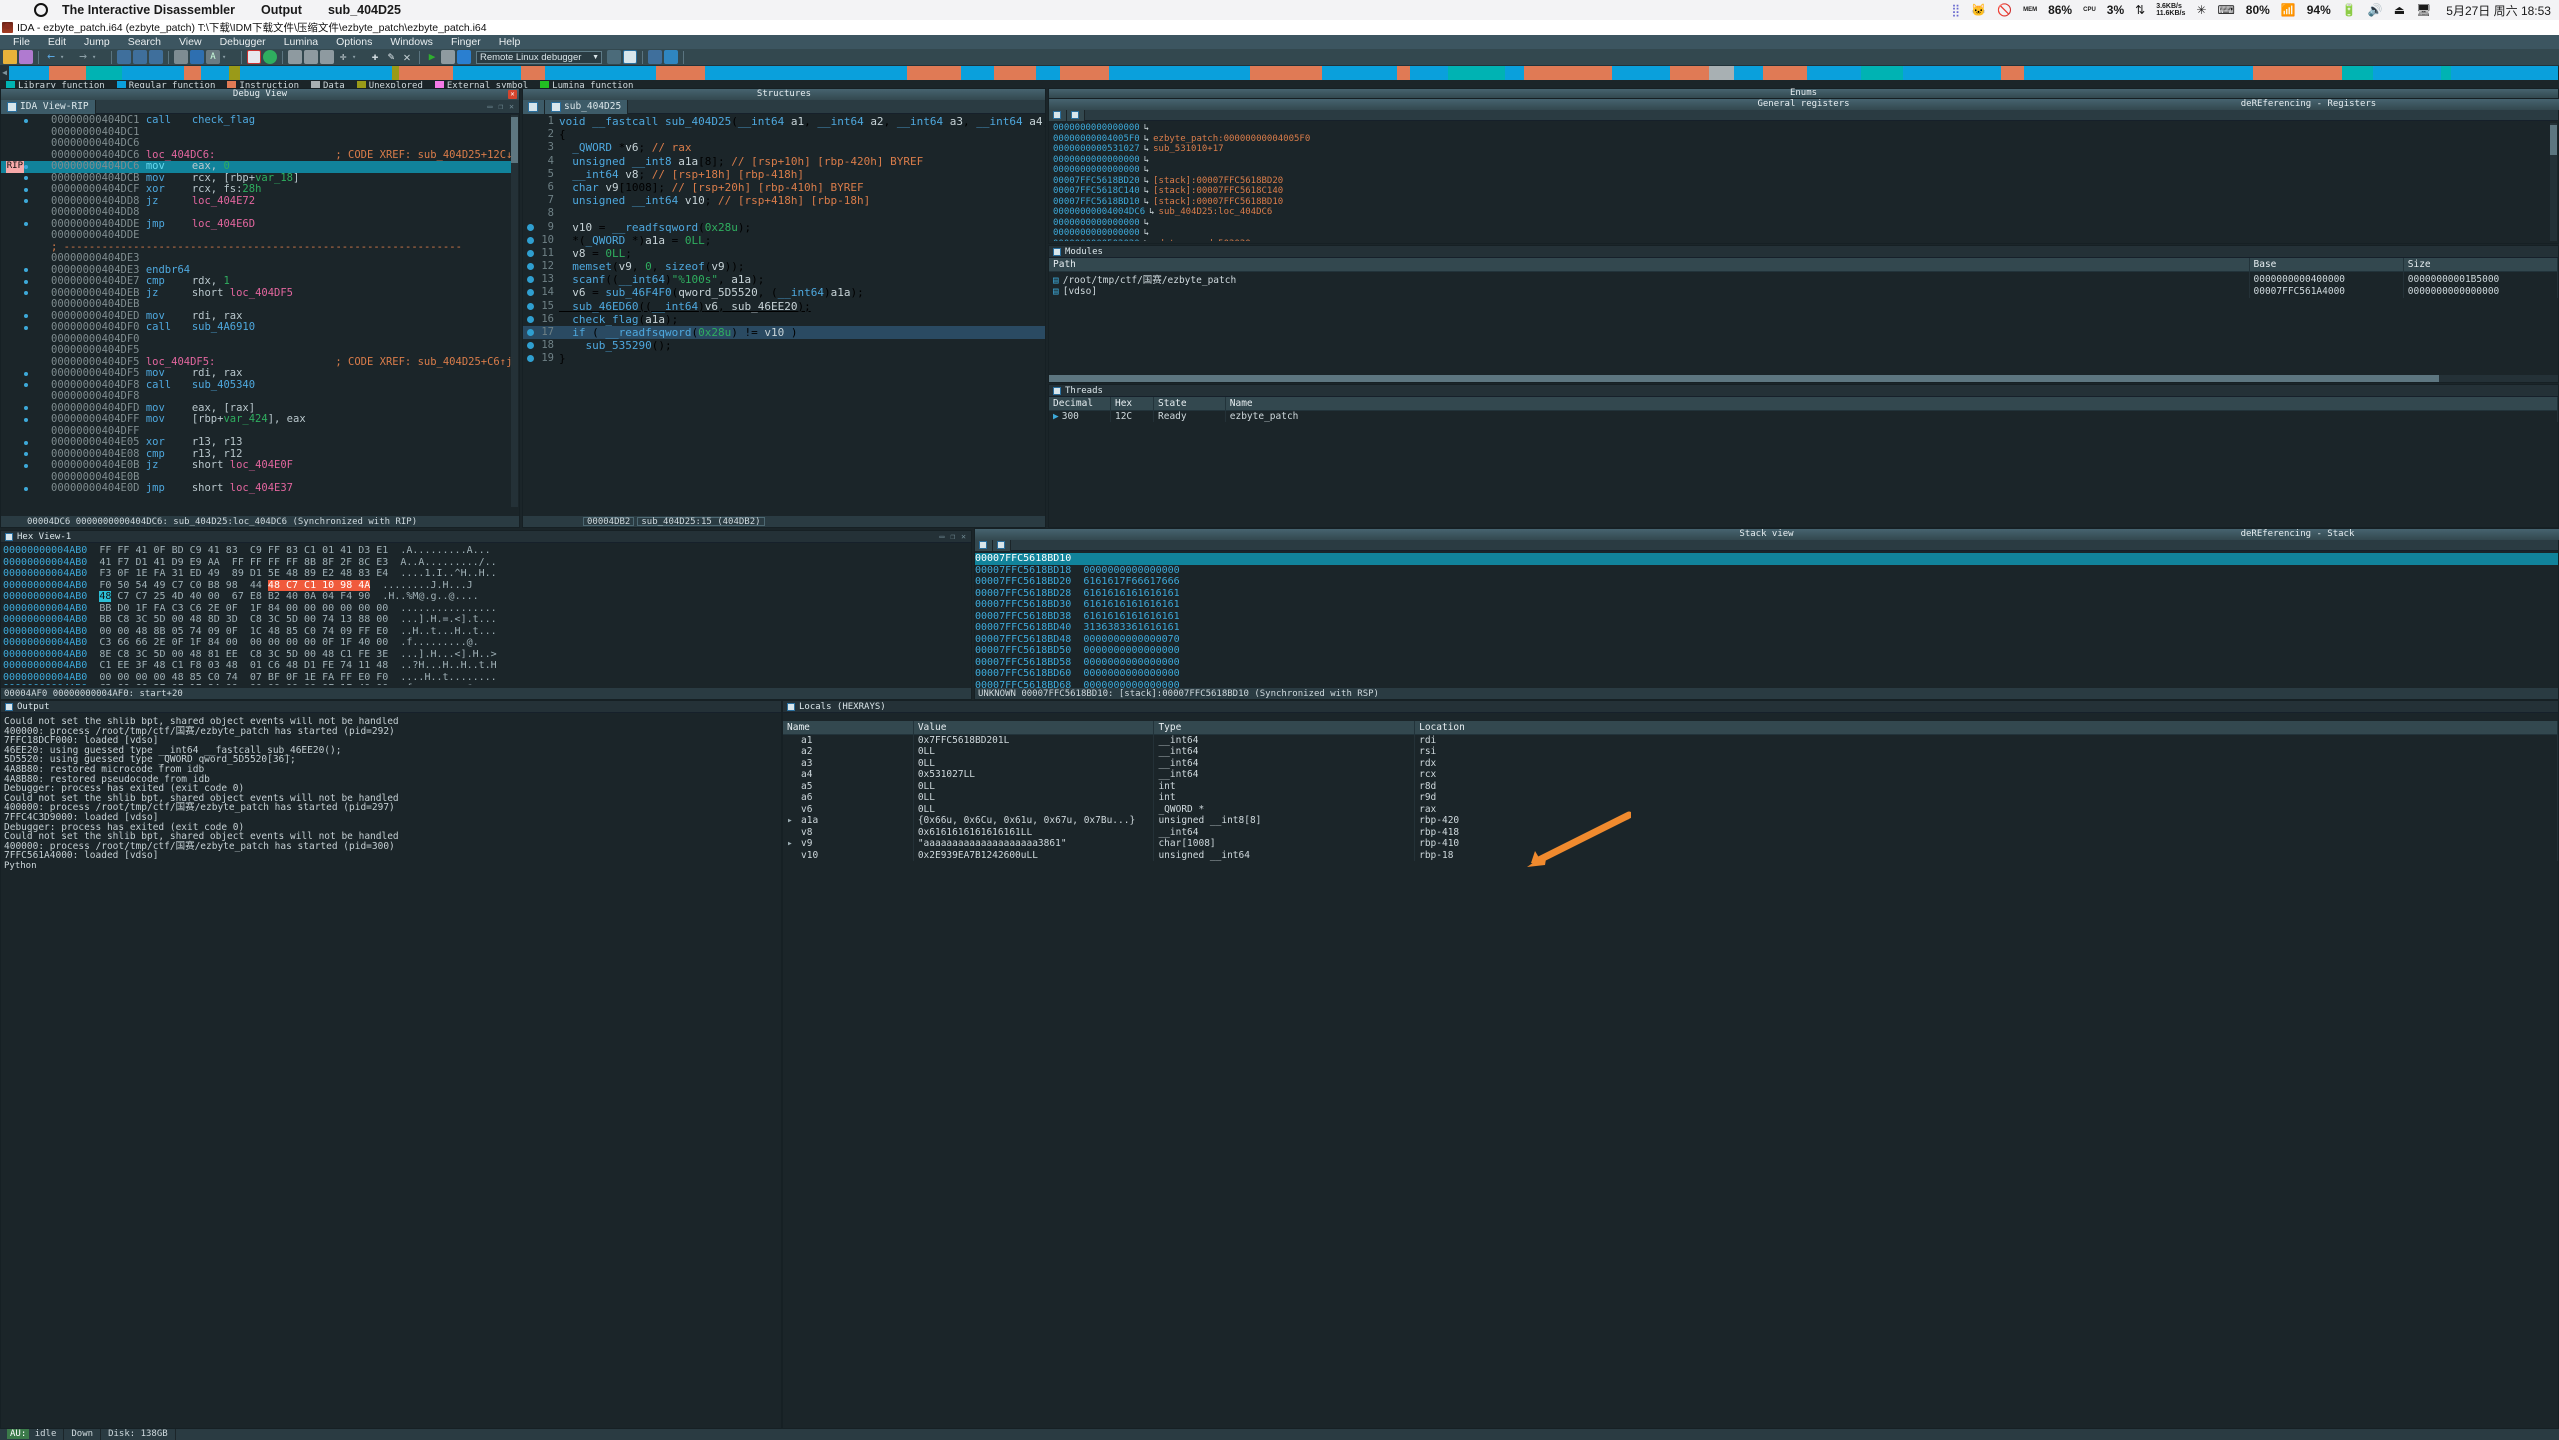 Image resolution: width=2559 pixels, height=1440 pixels. I want to click on threads-column-header: State, so click(1189, 404).